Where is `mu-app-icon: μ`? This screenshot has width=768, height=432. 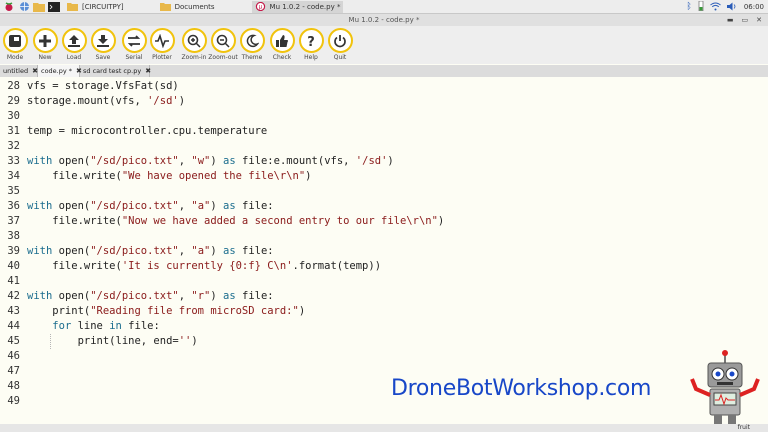
mu-app-icon: μ is located at coordinates (260, 6).